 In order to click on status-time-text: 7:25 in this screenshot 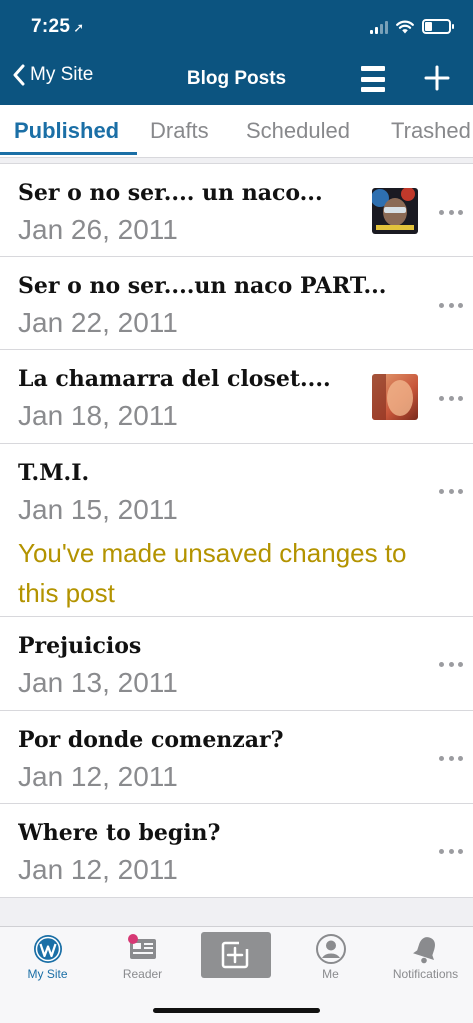, I will do `click(51, 26)`.